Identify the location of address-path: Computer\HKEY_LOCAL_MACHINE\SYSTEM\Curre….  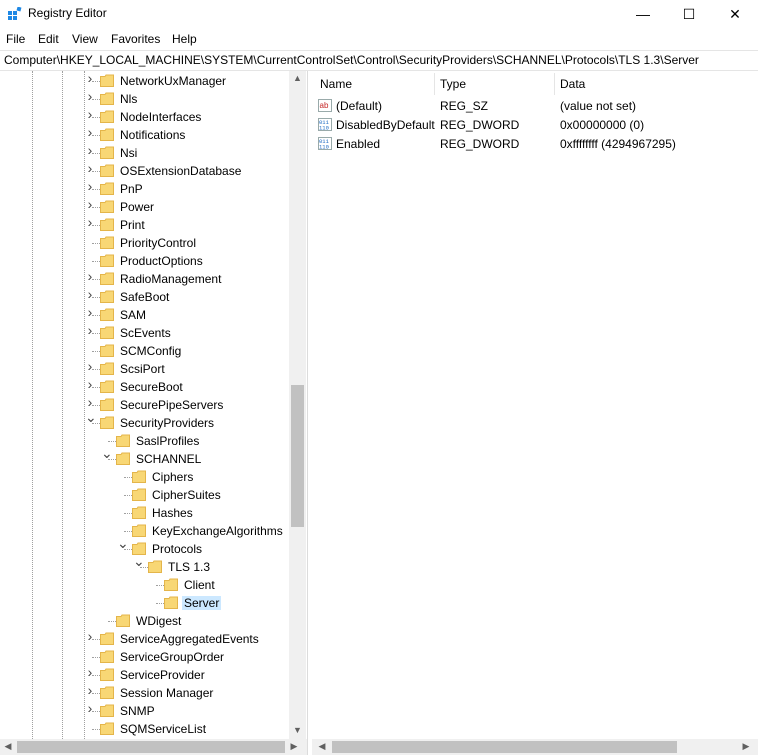
(351, 60).